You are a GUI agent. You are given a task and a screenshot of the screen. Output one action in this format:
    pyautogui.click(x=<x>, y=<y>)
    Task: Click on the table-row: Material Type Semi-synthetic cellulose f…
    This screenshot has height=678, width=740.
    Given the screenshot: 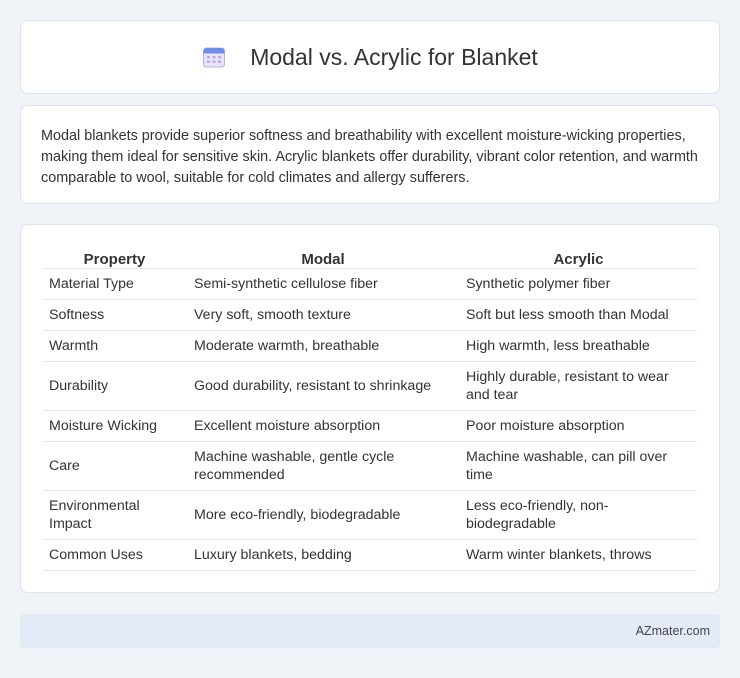 What is the action you would take?
    pyautogui.click(x=370, y=284)
    